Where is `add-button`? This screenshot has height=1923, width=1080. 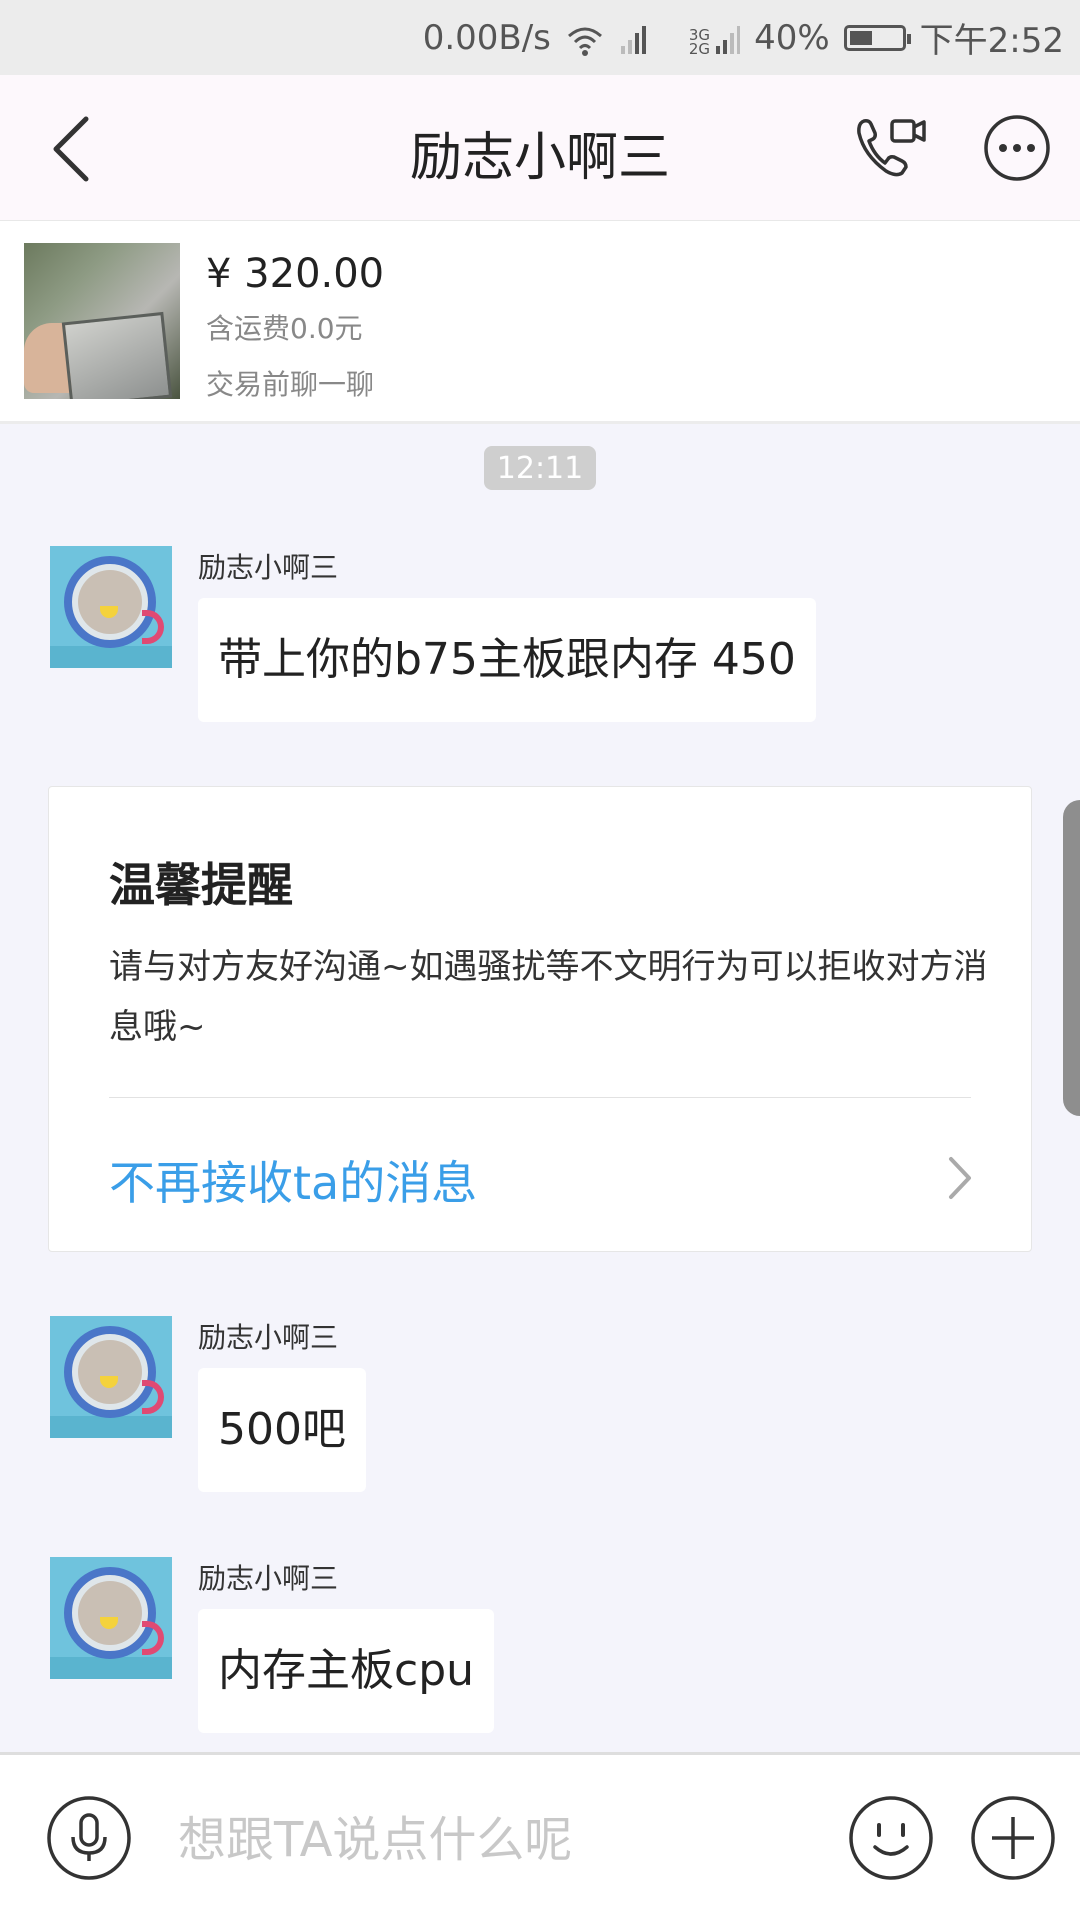 add-button is located at coordinates (1013, 1838).